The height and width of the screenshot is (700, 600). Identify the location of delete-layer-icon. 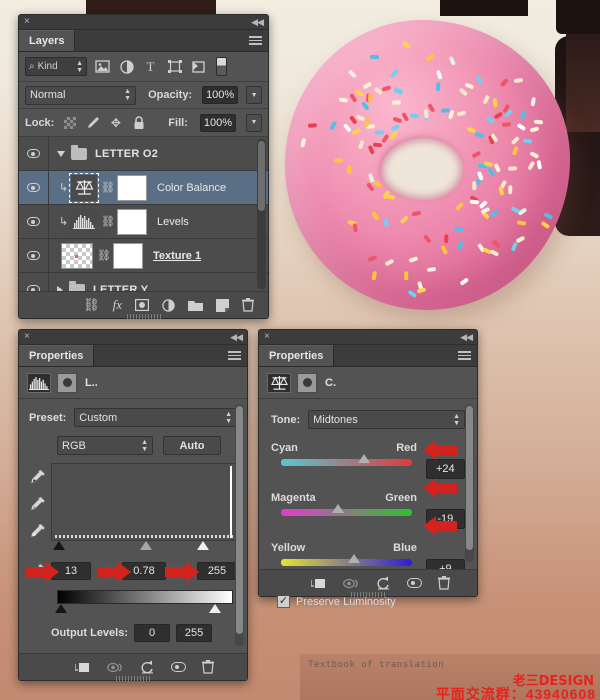
(248, 305).